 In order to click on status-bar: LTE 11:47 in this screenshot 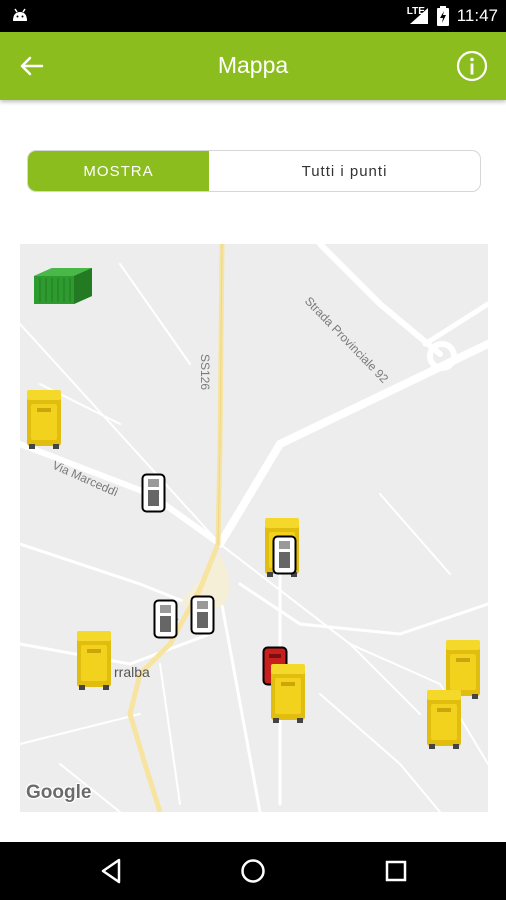, I will do `click(253, 16)`.